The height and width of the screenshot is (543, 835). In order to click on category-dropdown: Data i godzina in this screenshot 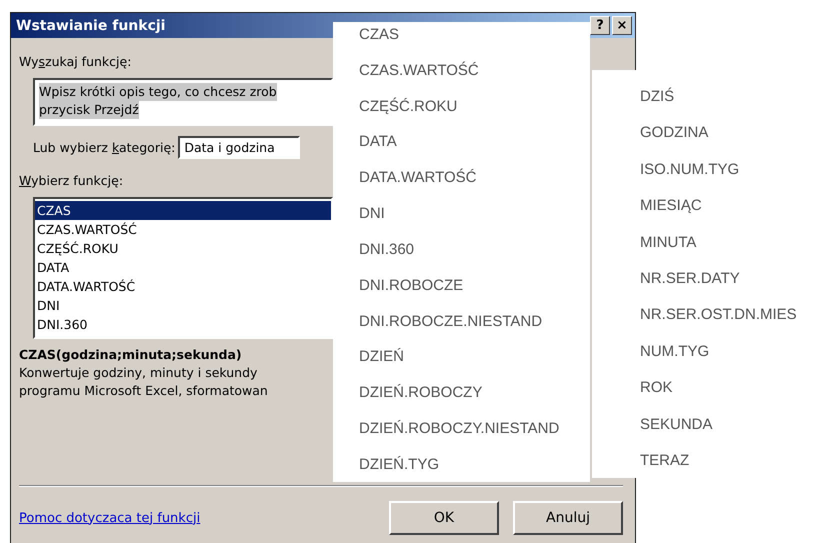, I will do `click(239, 147)`.